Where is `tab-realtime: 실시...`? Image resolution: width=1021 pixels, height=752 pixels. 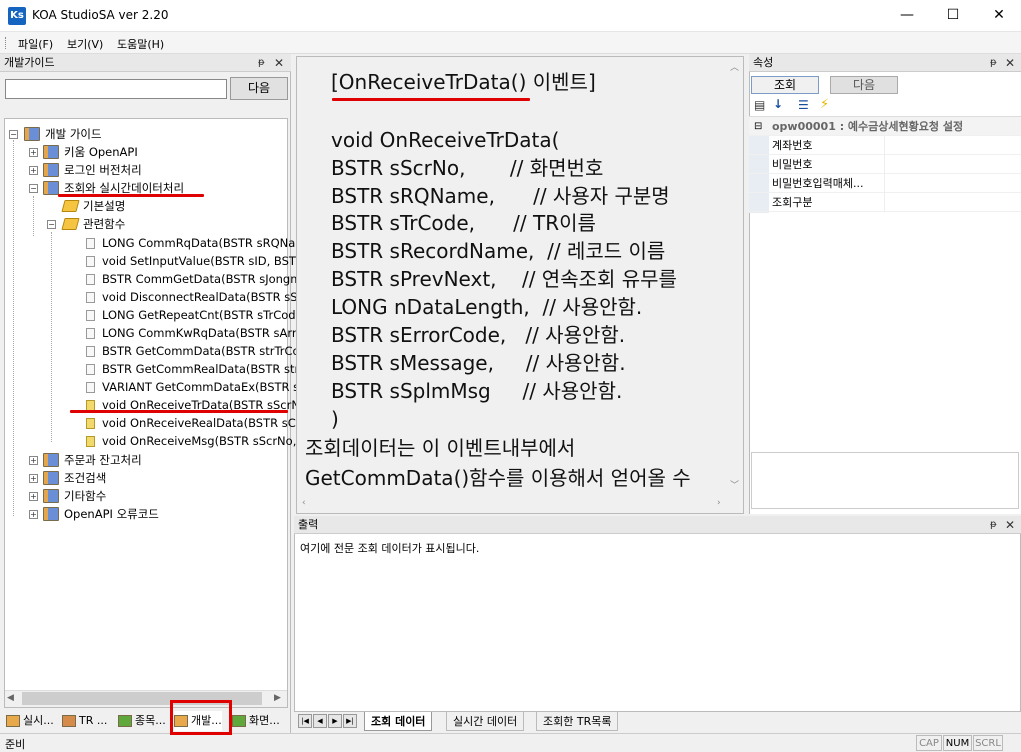
tab-realtime: 실시... is located at coordinates (30, 721).